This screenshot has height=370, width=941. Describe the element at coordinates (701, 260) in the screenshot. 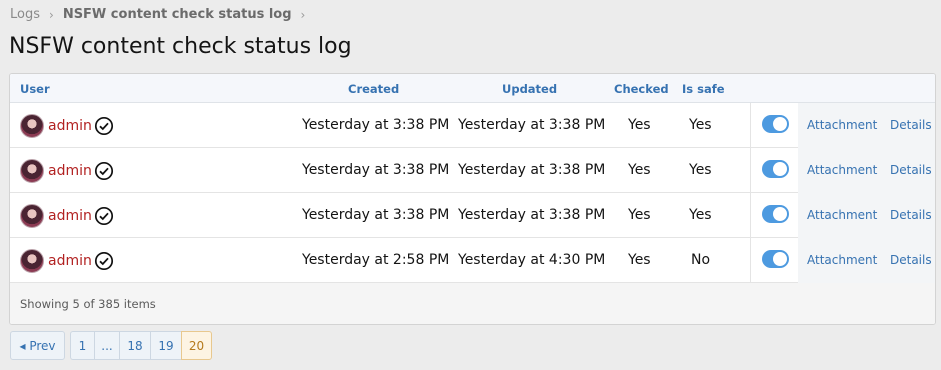

I see `is-safe-cell: No` at that location.